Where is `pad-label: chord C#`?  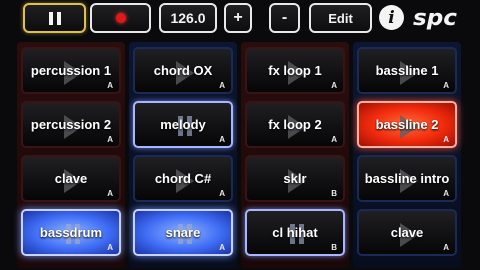 pad-label: chord C# is located at coordinates (183, 178).